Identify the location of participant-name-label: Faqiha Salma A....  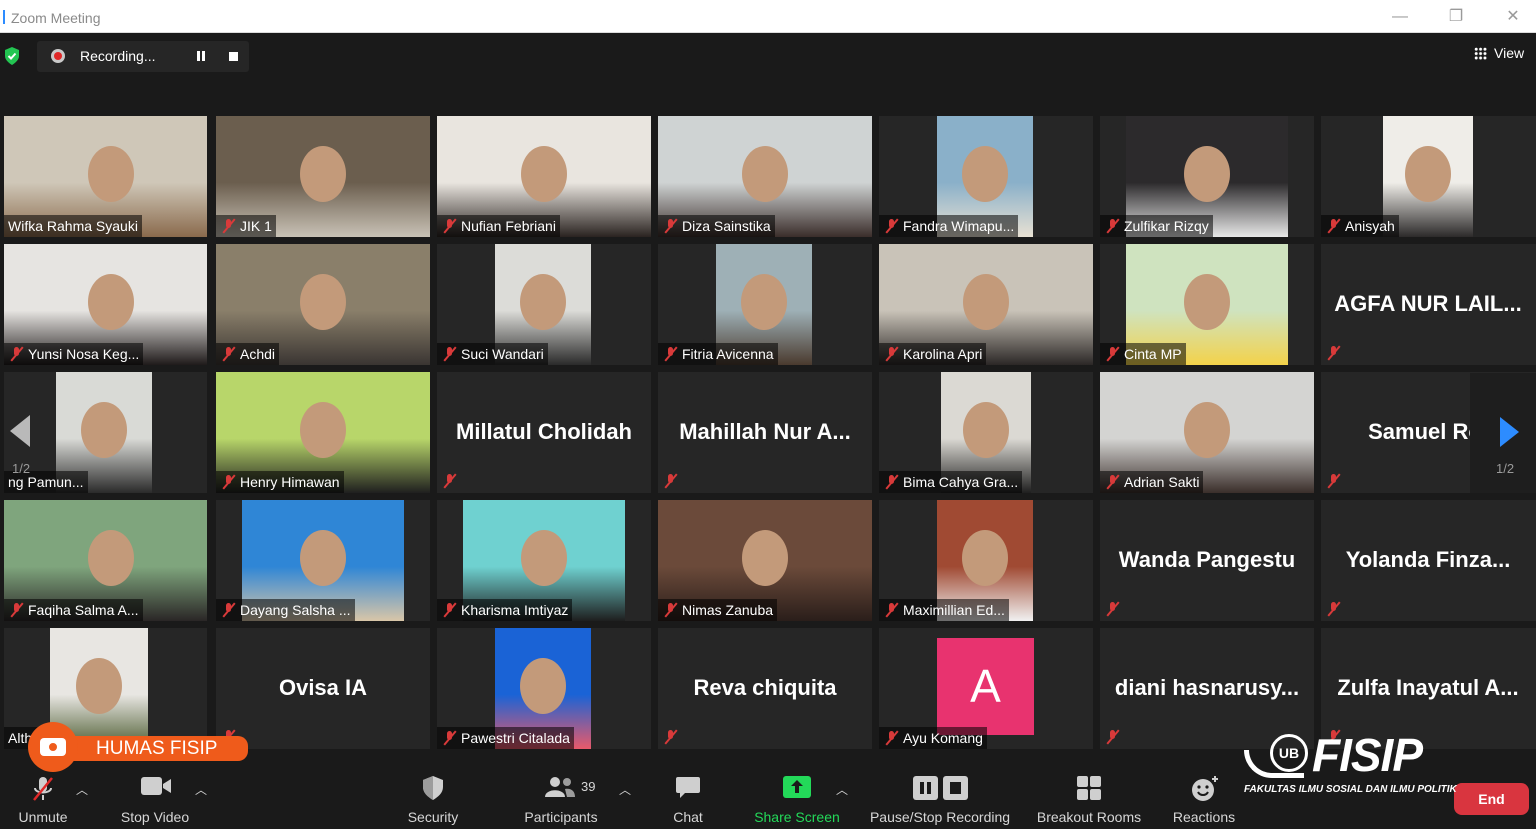
(73, 610).